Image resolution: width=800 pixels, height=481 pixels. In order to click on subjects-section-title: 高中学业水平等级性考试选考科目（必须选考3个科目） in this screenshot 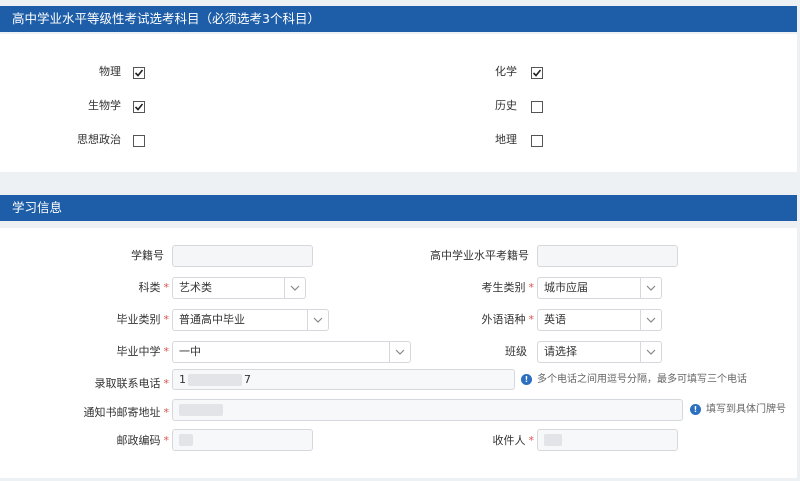, I will do `click(398, 19)`.